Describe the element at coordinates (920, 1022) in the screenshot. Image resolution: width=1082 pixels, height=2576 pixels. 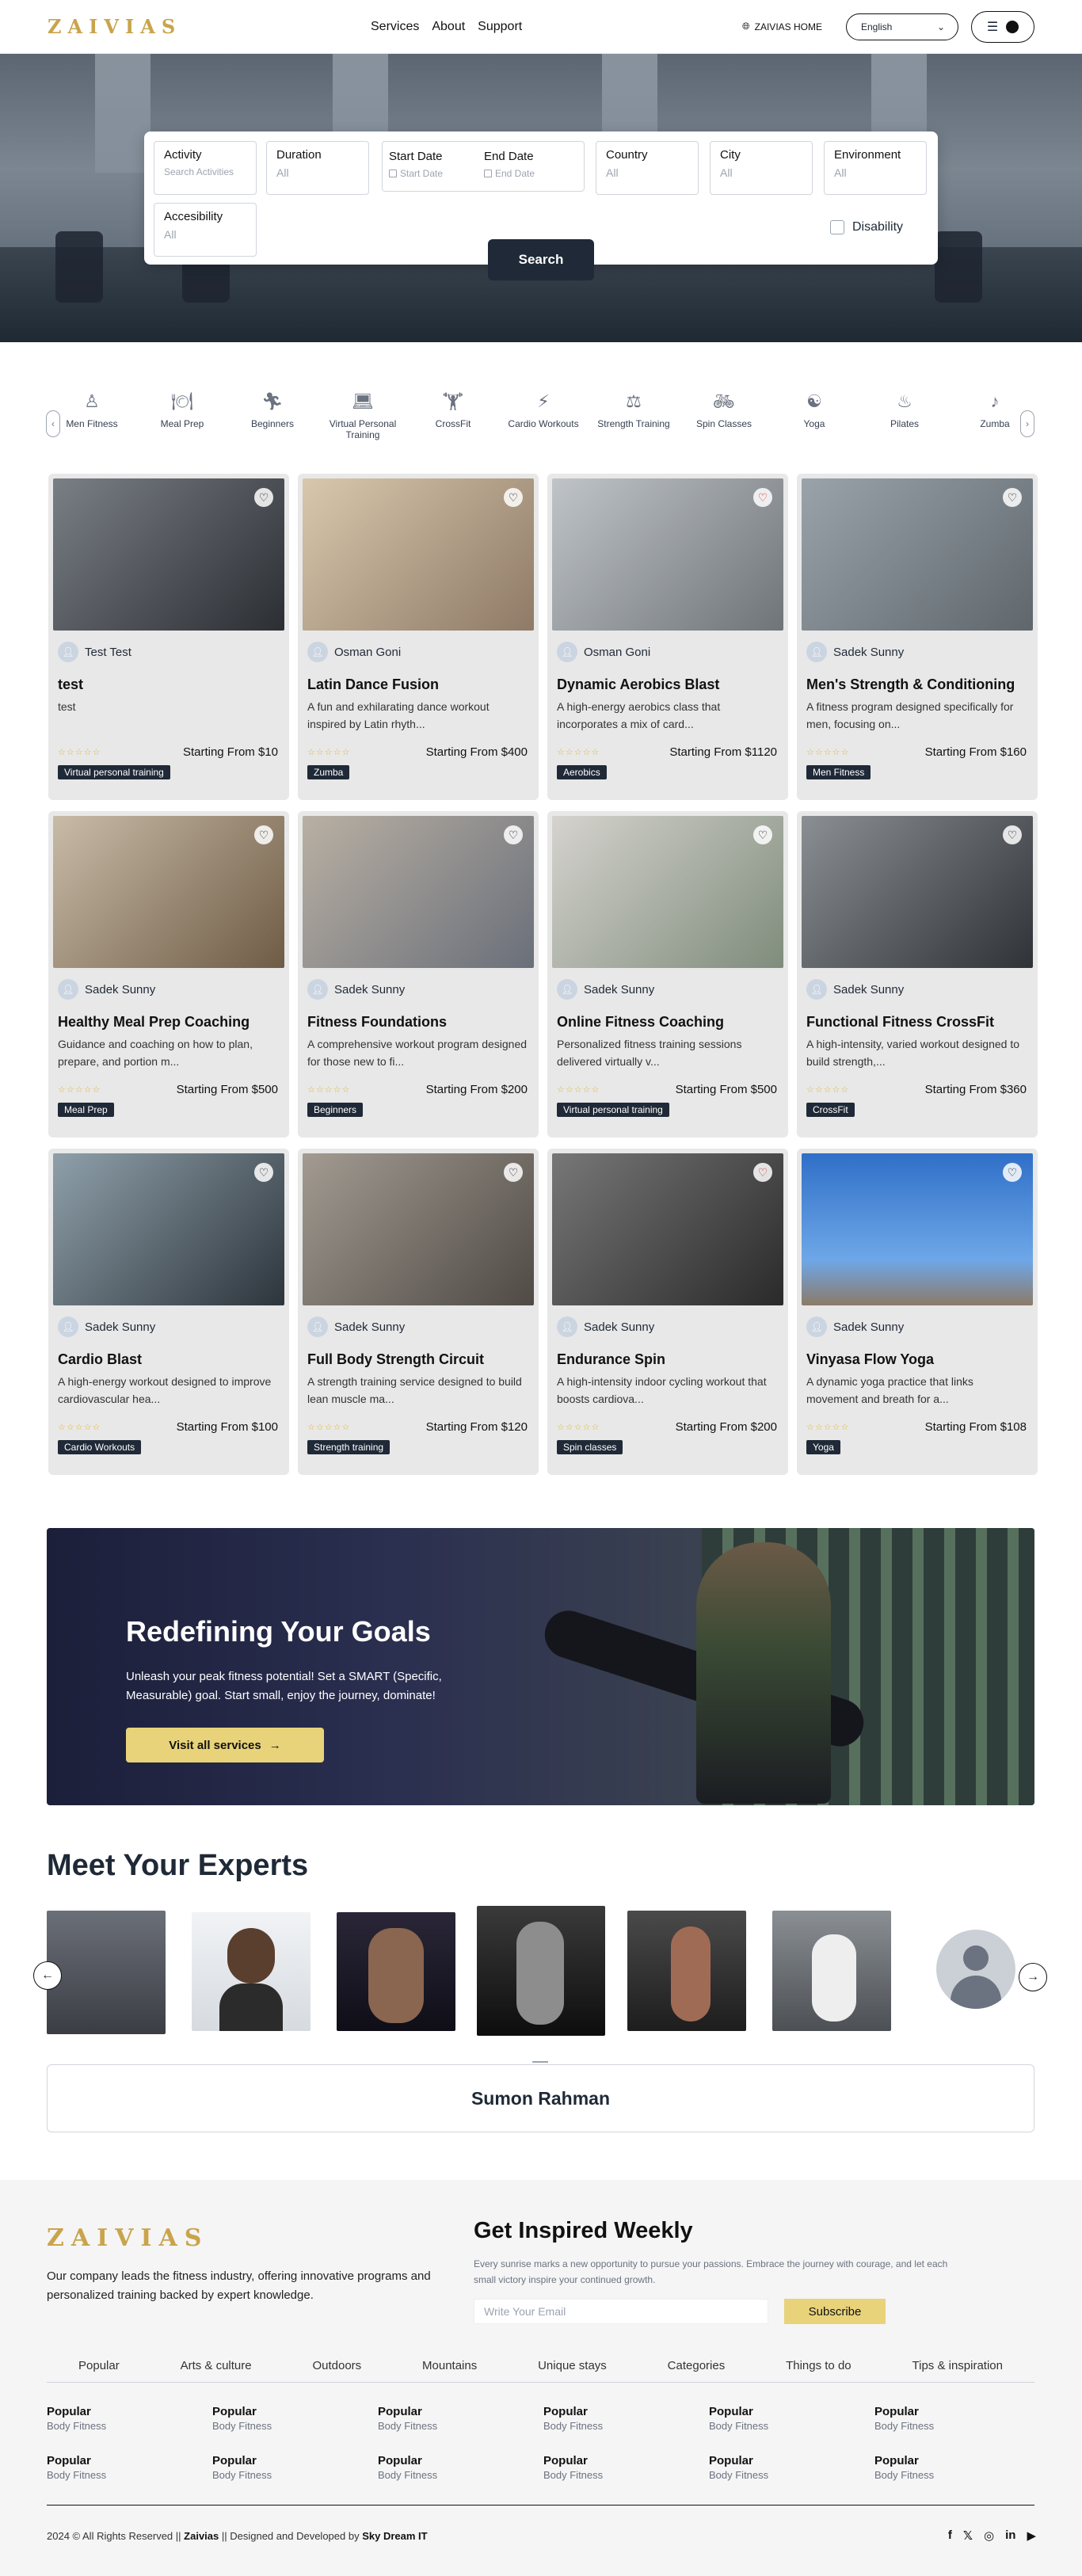
I see `service-title: Functional Fitness CrossFit` at that location.